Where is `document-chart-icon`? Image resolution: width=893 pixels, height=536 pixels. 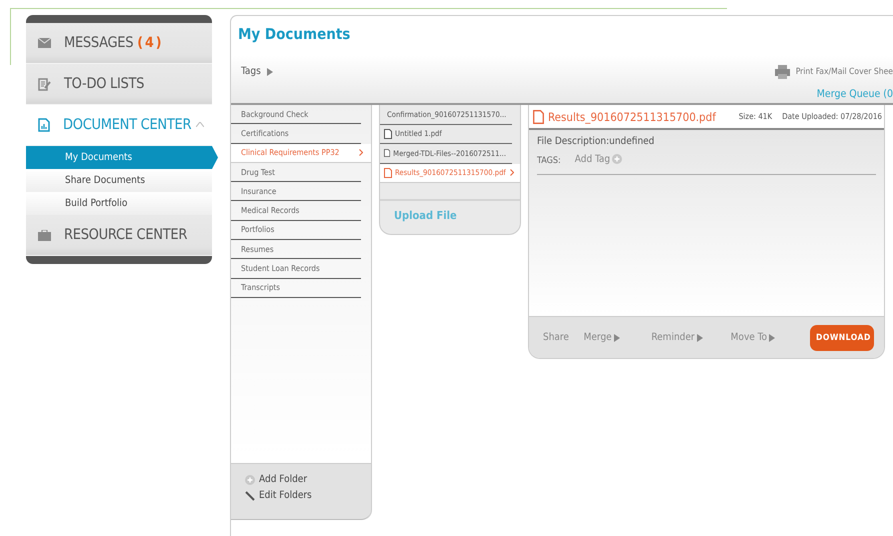
document-chart-icon is located at coordinates (44, 125).